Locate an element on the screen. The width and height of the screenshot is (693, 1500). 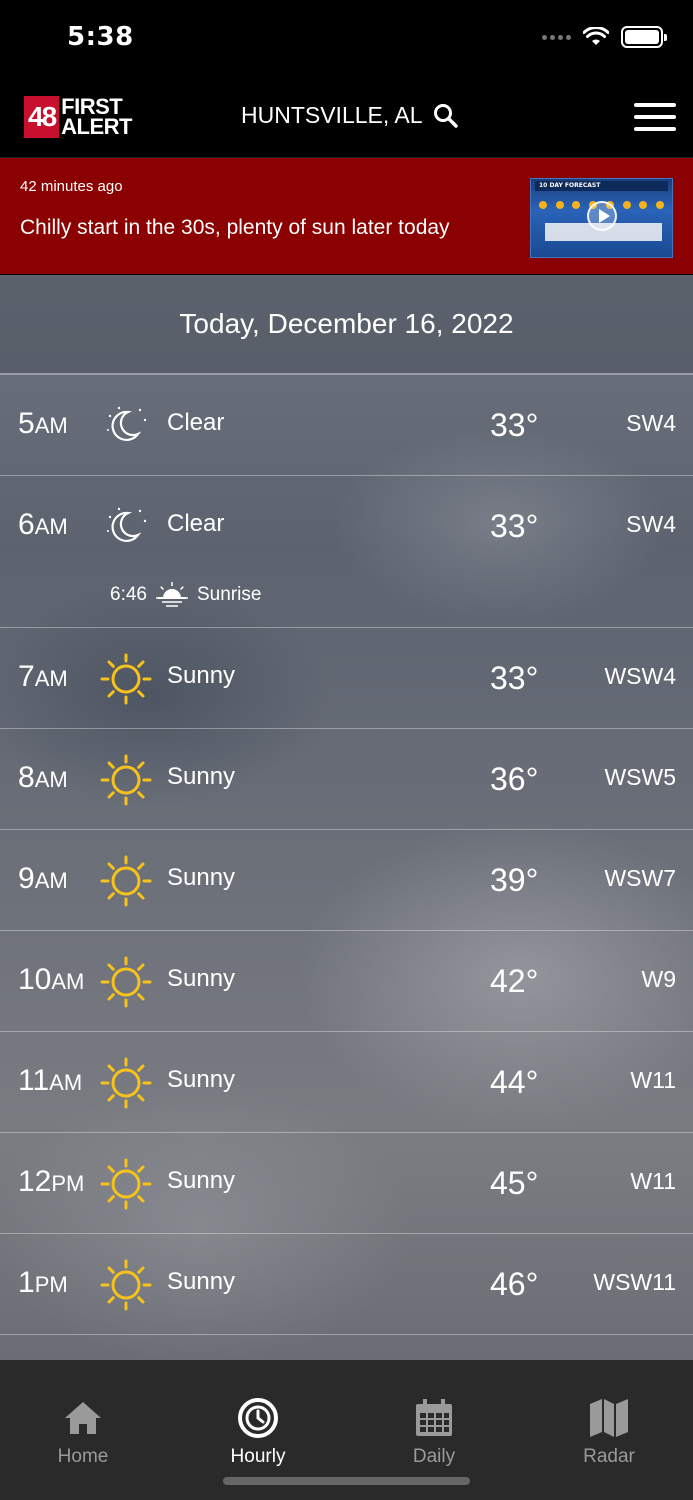
hour-number: 1 is located at coordinates (26, 1282).